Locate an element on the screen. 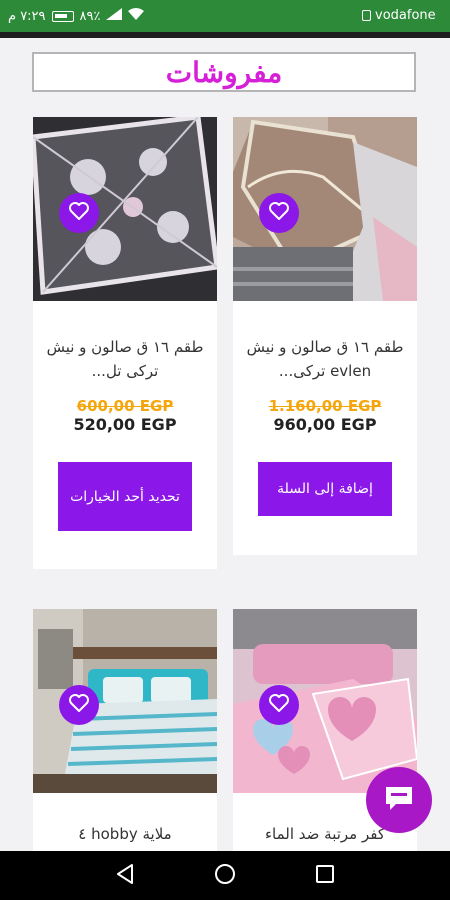 Image resolution: width=450 pixels, height=900 pixels. category-title-box: مفروشات is located at coordinates (224, 72).